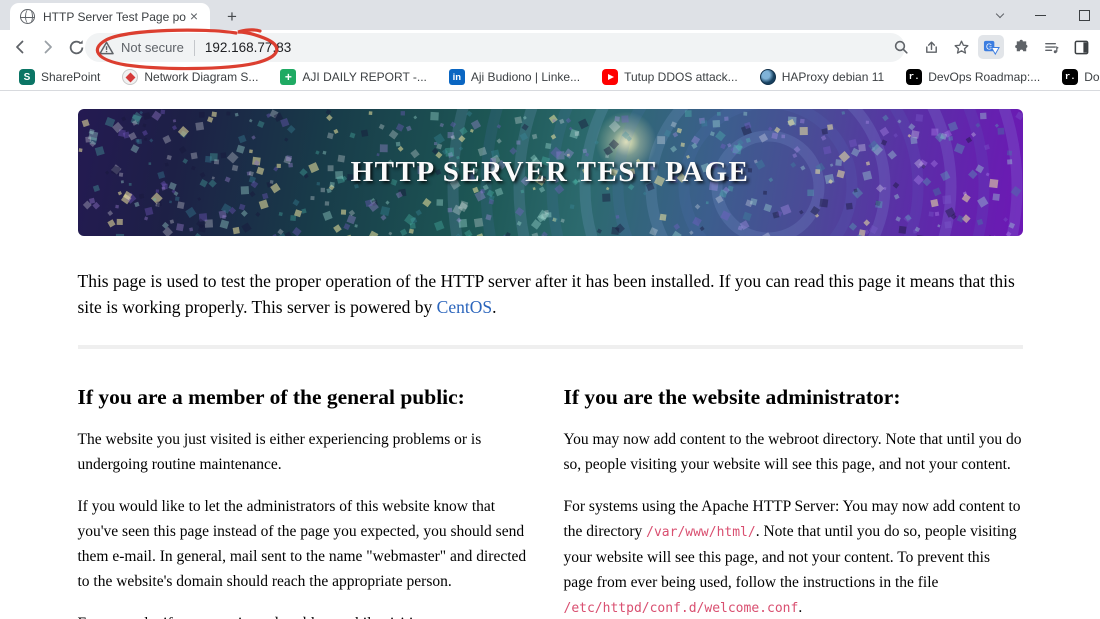 This screenshot has height=619, width=1100. What do you see at coordinates (27, 77) in the screenshot?
I see `sharepoint-icon: S` at bounding box center [27, 77].